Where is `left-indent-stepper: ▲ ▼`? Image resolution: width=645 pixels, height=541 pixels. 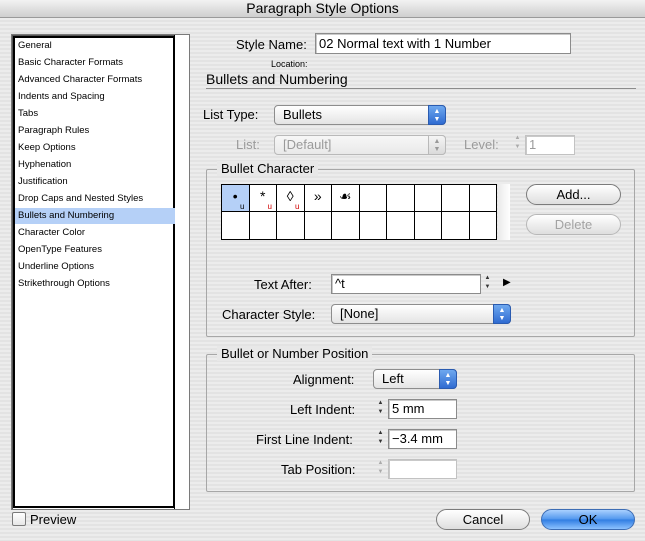 left-indent-stepper: ▲ ▼ is located at coordinates (380, 409).